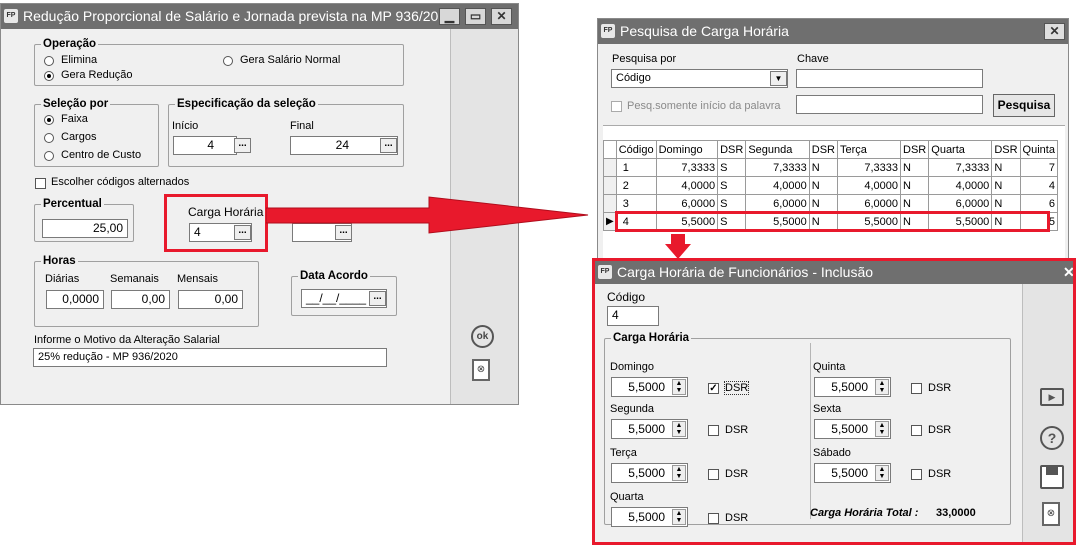 The width and height of the screenshot is (1078, 546). What do you see at coordinates (49, 156) in the screenshot?
I see `radio-centro-custo` at bounding box center [49, 156].